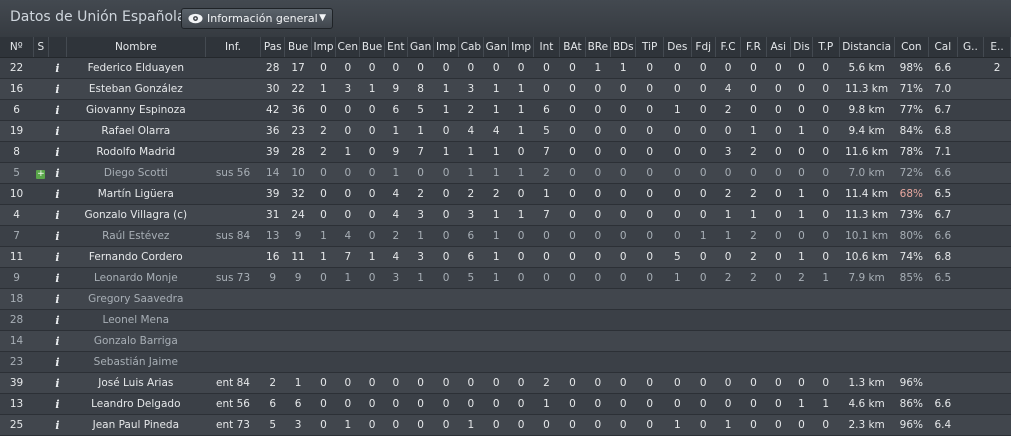 The image size is (1011, 436). Describe the element at coordinates (801, 131) in the screenshot. I see `stat-cell: 1` at that location.